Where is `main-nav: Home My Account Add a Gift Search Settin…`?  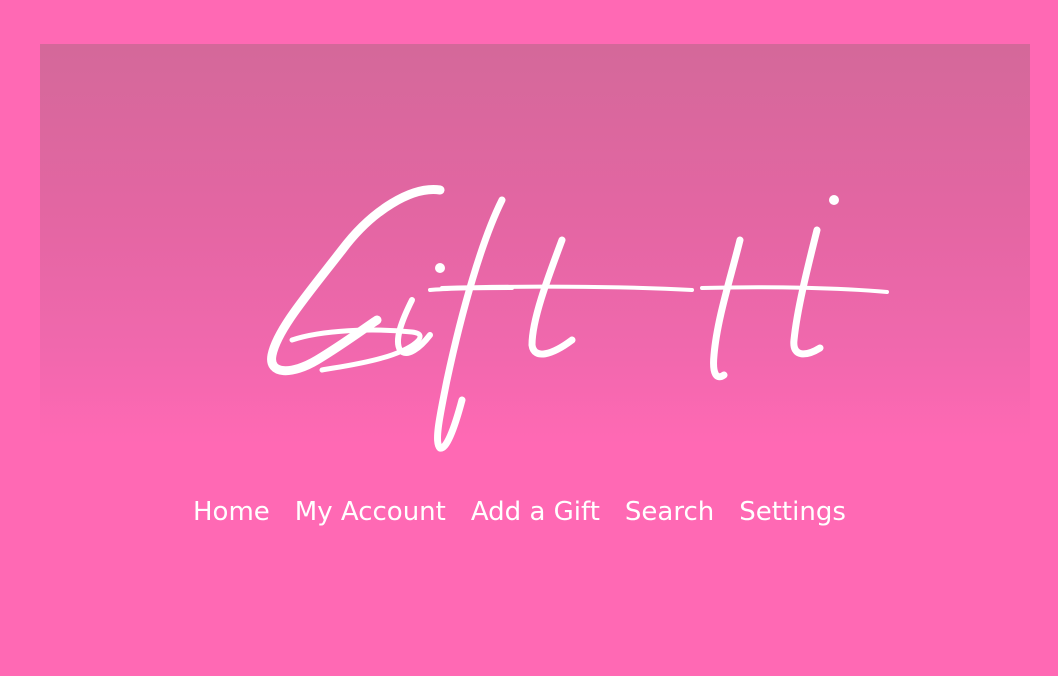 main-nav: Home My Account Add a Gift Search Settin… is located at coordinates (519, 512).